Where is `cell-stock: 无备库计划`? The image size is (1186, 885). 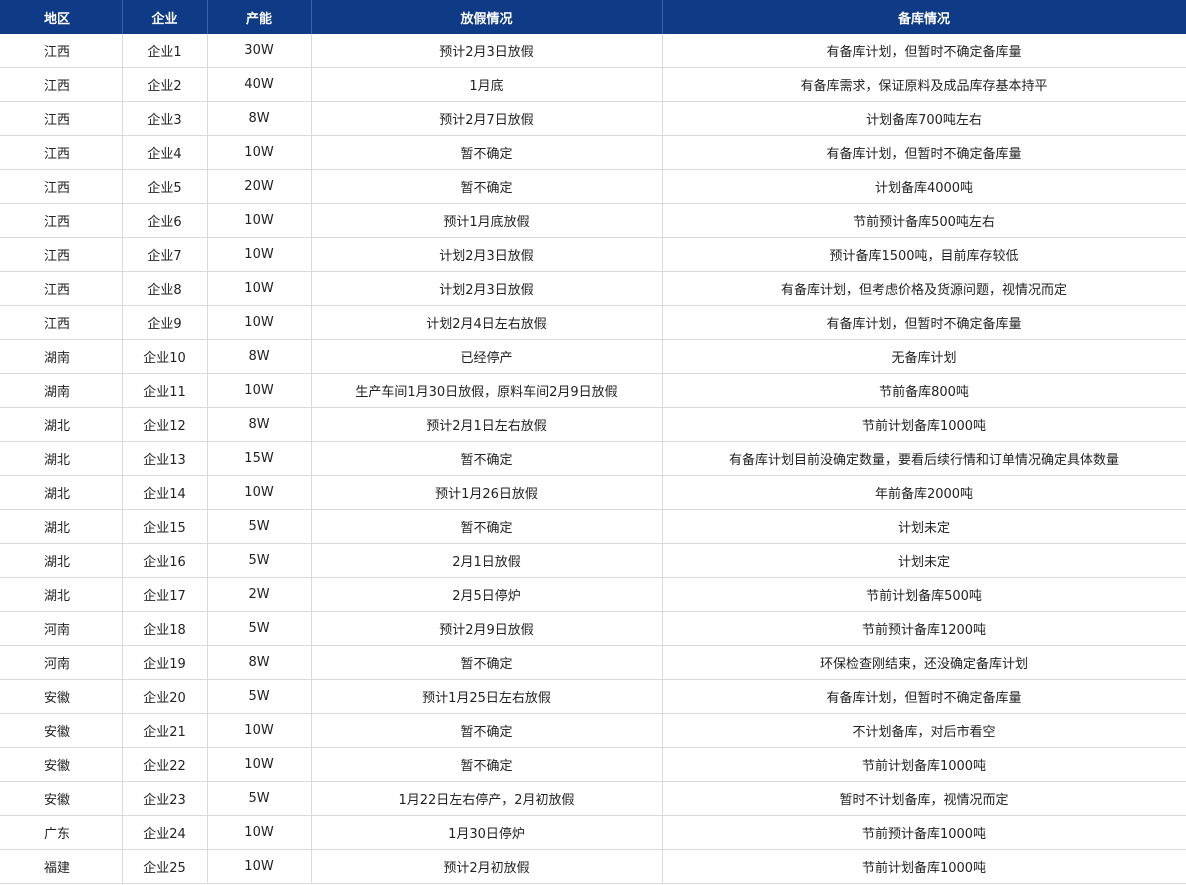
cell-stock: 无备库计划 is located at coordinates (924, 356).